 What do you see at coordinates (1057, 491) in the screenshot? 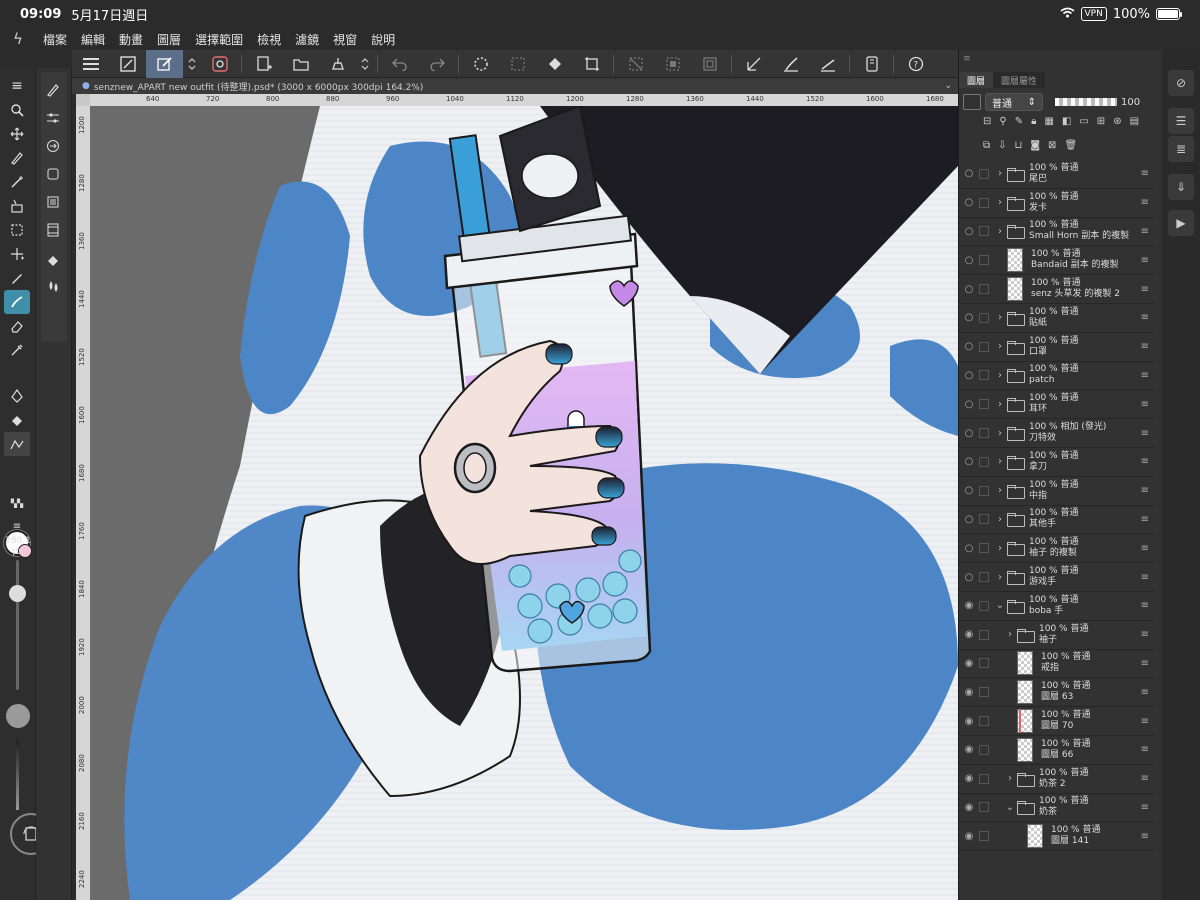
I see `layer-row: ○ › 100 % 普通 中指 ≡` at bounding box center [1057, 491].